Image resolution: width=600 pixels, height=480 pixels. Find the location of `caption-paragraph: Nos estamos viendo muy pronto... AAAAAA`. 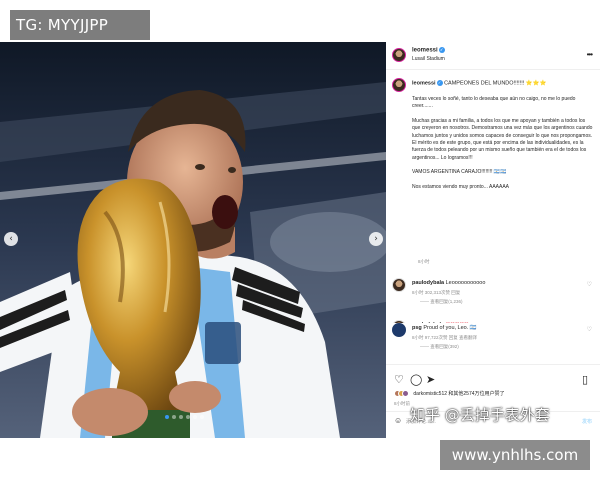

caption-paragraph: Nos estamos viendo muy pronto... AAAAAA is located at coordinates (460, 186).